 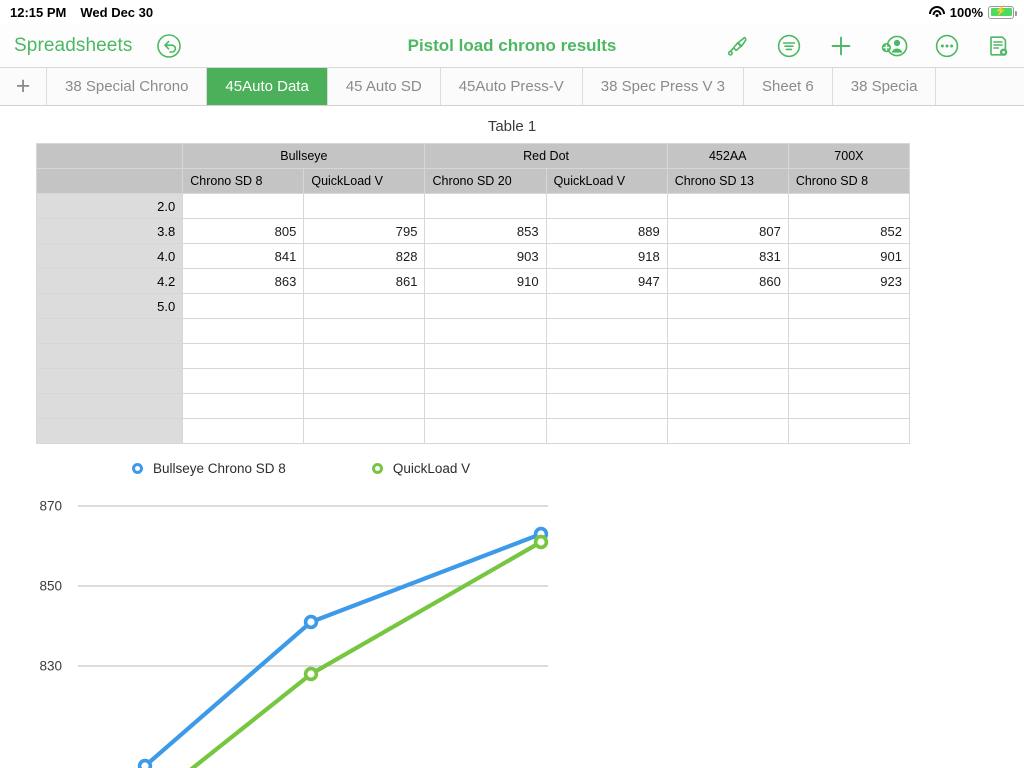 I want to click on sheet-tab-38-spec-press-v-3: 38 Spec Press V 3, so click(x=664, y=86).